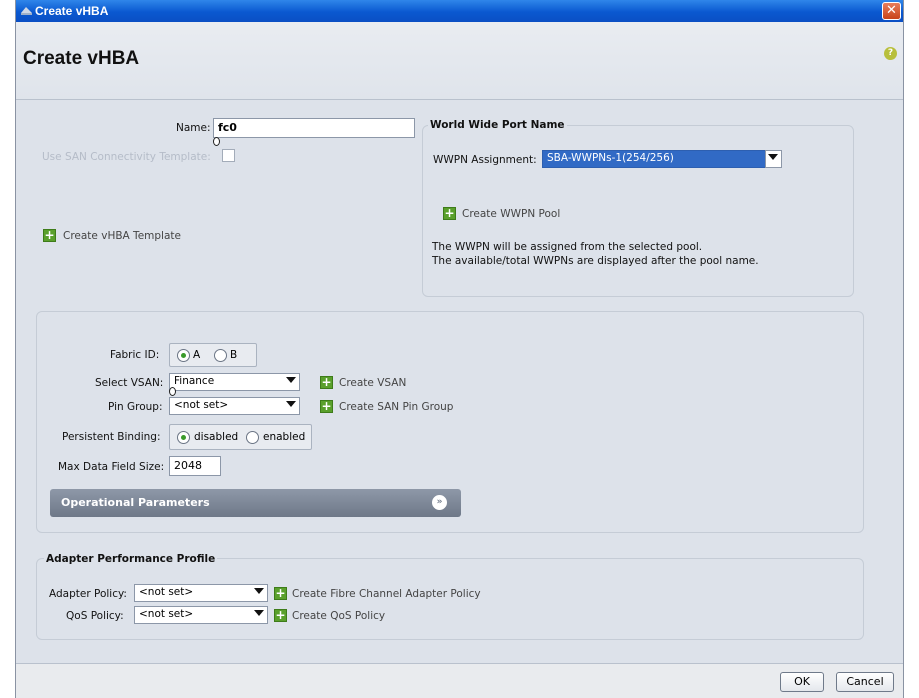 This screenshot has height=698, width=919. Describe the element at coordinates (234, 382) in the screenshot. I see `vsan-select: Finance` at that location.